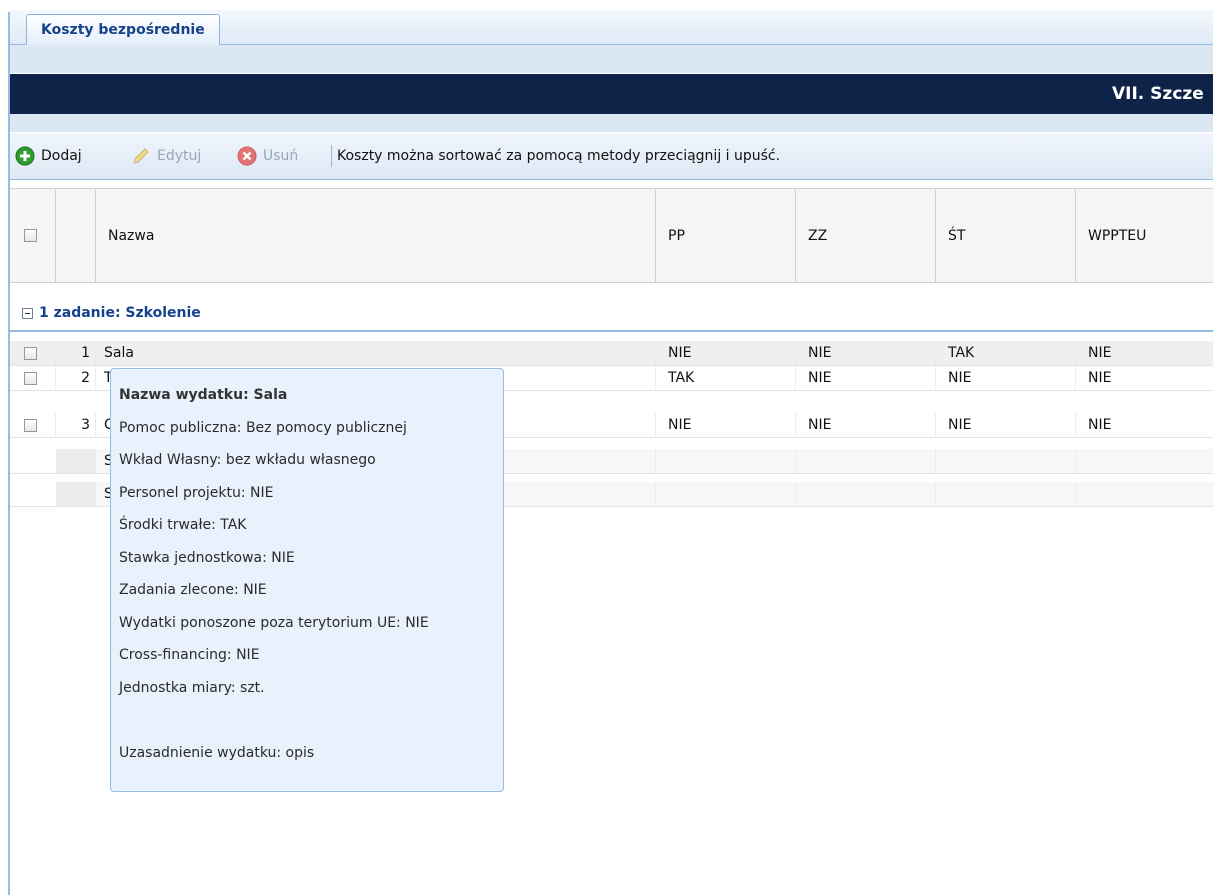 The height and width of the screenshot is (895, 1213). Describe the element at coordinates (189, 655) in the screenshot. I see `tooltip-line: Cross-financing: NIE` at that location.